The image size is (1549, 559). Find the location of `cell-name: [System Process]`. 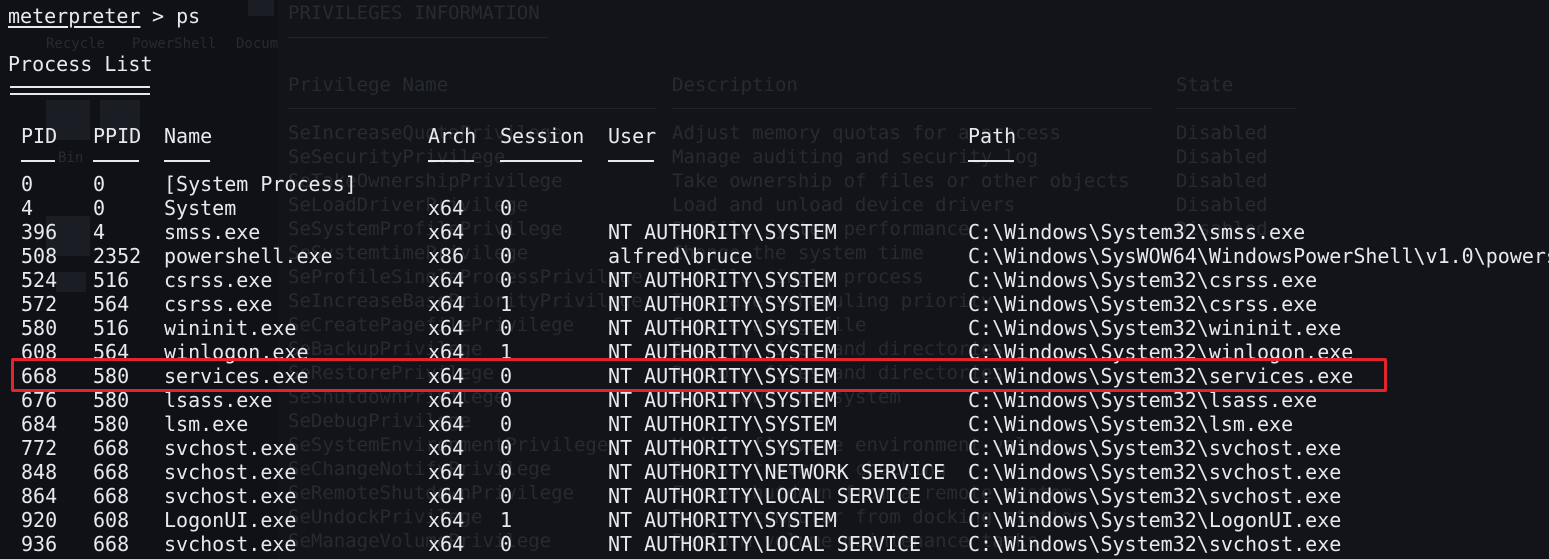

cell-name: [System Process] is located at coordinates (260, 184).